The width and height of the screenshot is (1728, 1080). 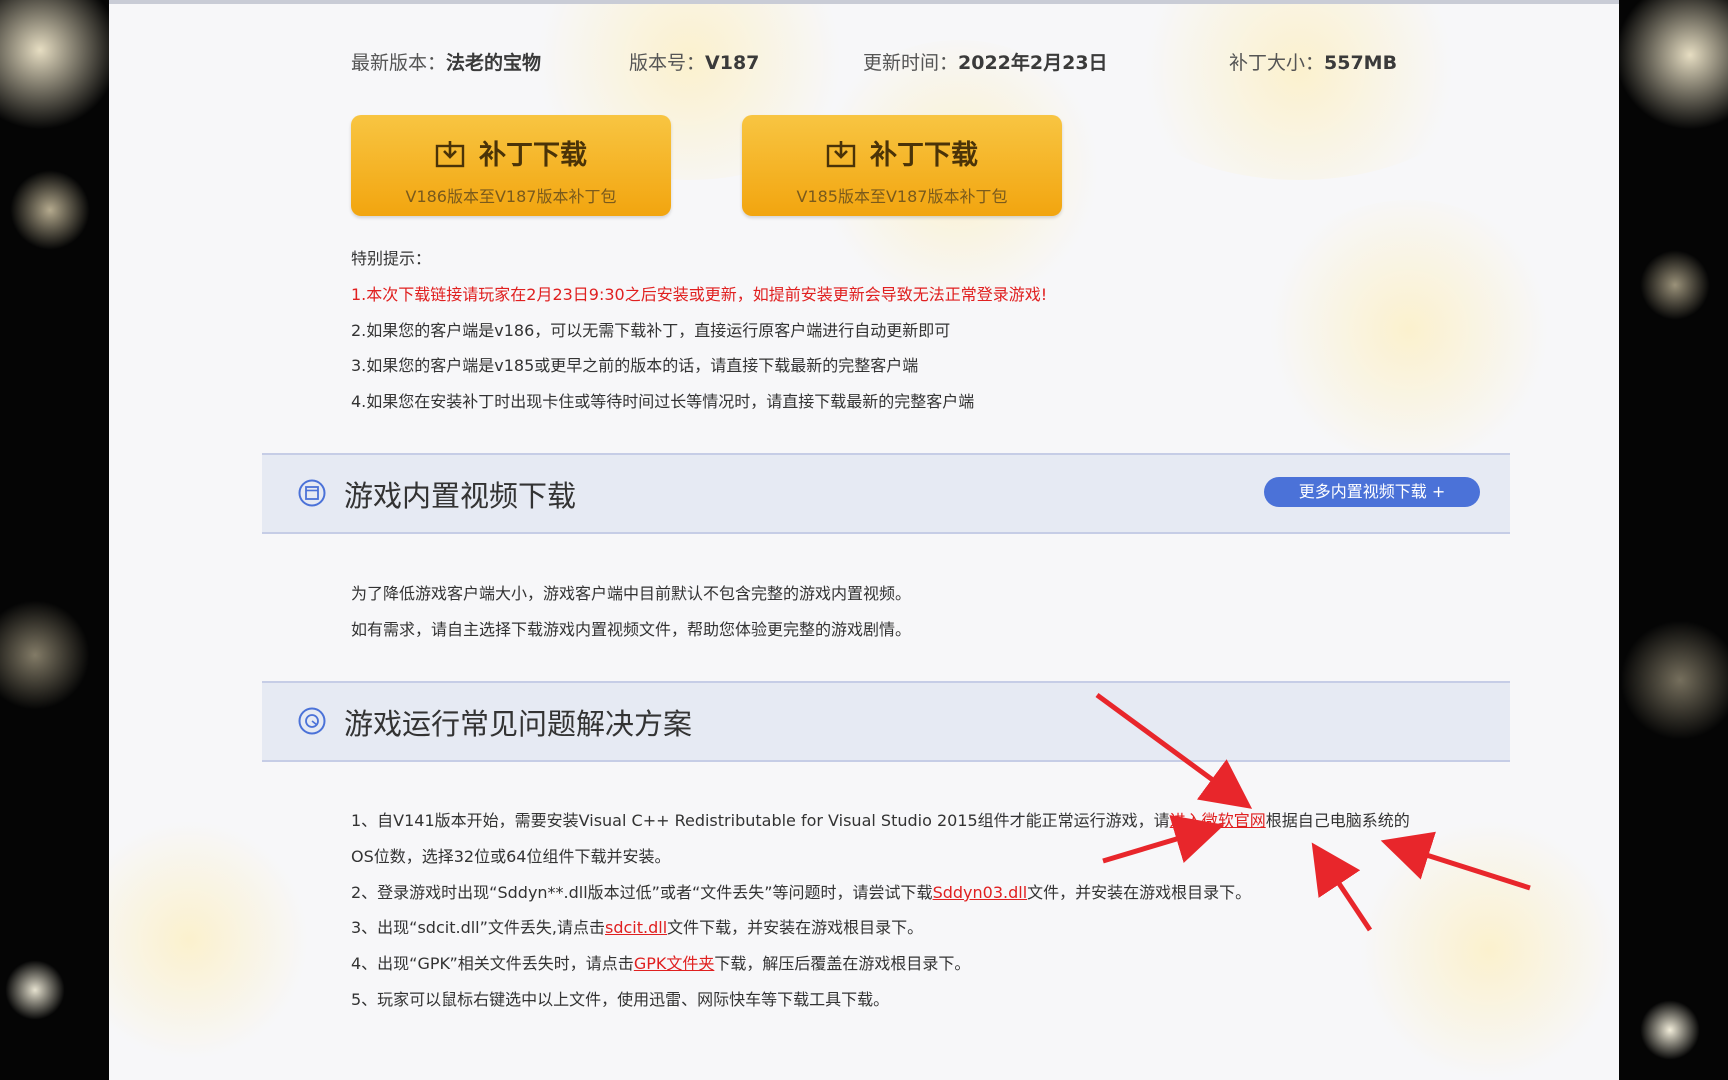 What do you see at coordinates (312, 721) in the screenshot?
I see `help-icon` at bounding box center [312, 721].